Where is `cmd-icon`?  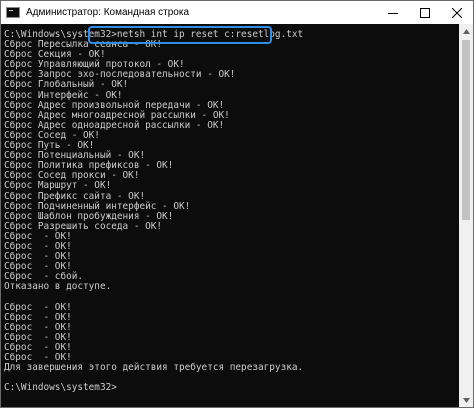
cmd-icon is located at coordinates (13, 12).